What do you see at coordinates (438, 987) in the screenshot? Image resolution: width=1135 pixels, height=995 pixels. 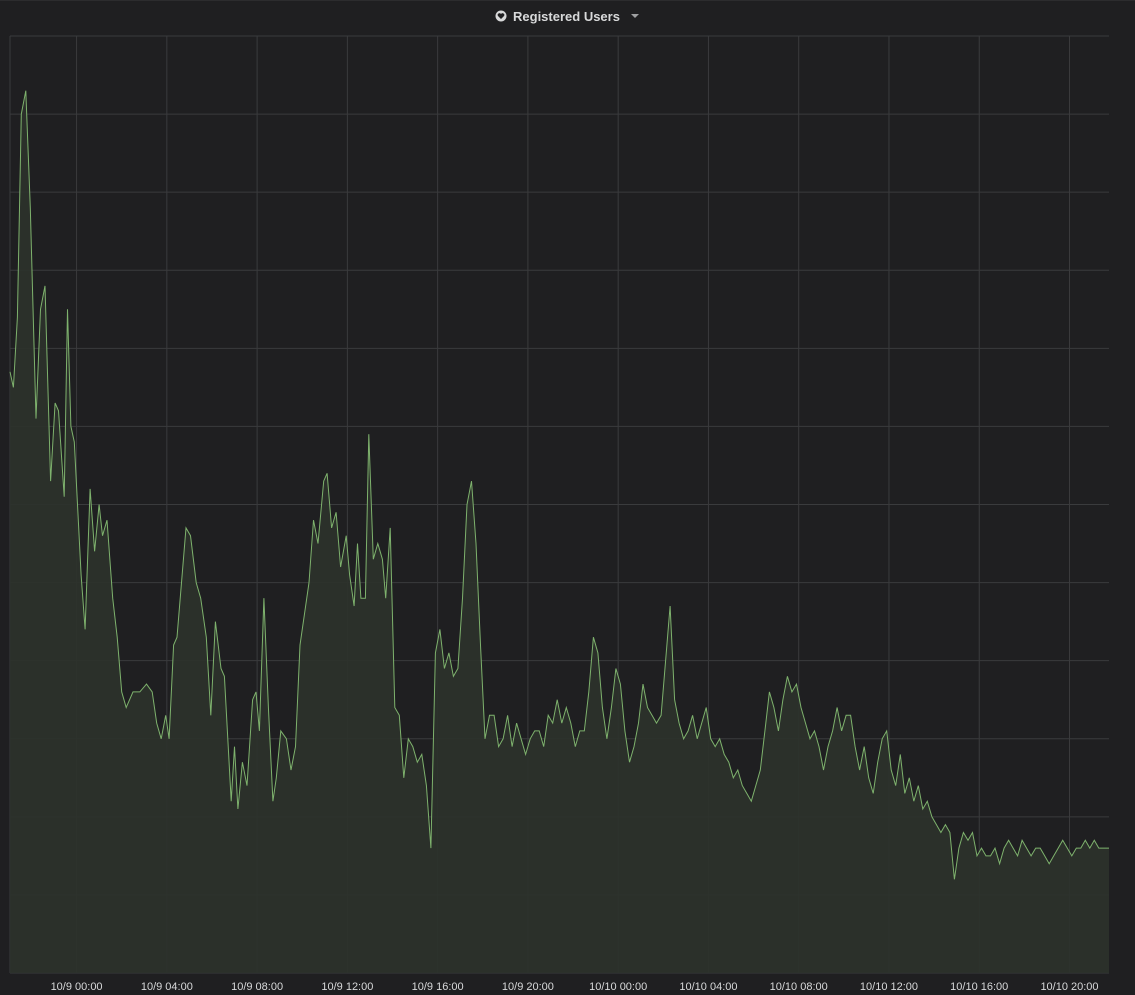 I see `x-tick-label: 10/9 16:00` at bounding box center [438, 987].